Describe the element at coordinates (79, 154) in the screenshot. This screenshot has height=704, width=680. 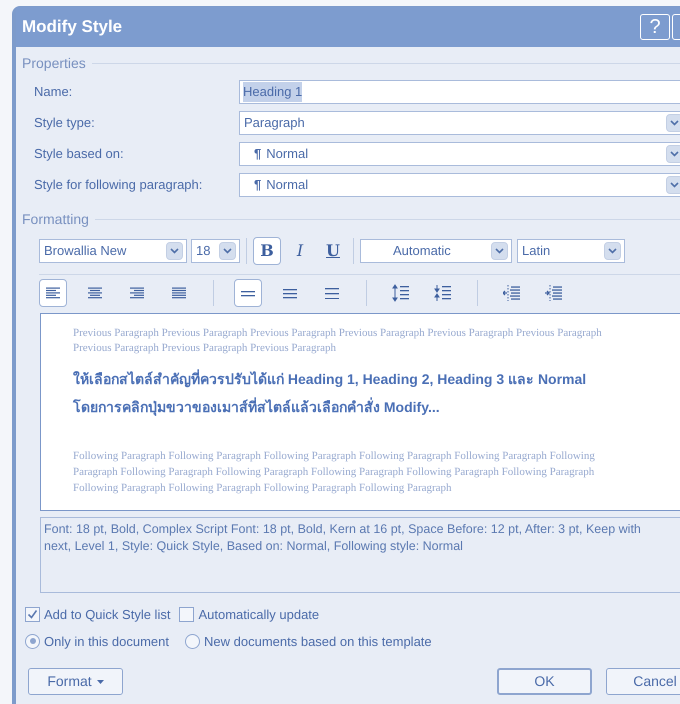
I see `field-label: Style based on:` at that location.